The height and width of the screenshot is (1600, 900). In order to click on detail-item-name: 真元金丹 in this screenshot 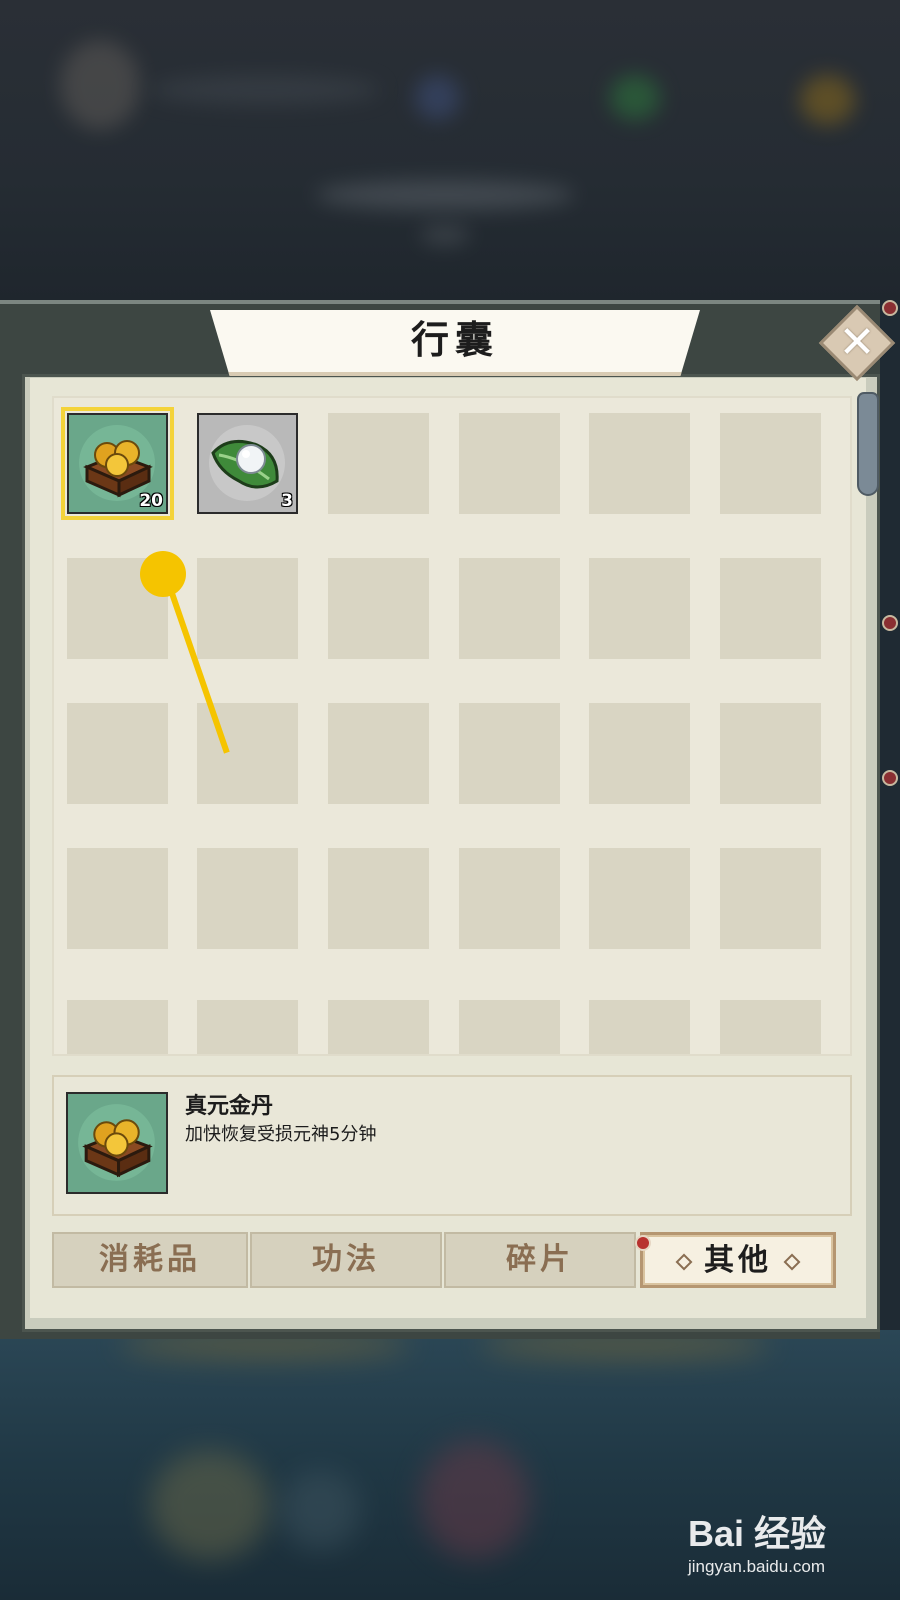, I will do `click(229, 1106)`.